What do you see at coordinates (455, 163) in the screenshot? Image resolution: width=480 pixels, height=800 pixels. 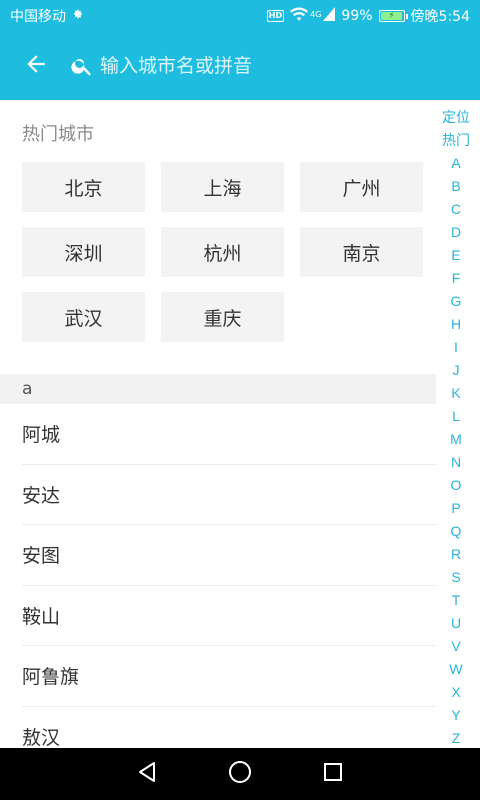 I see `index-item: A` at bounding box center [455, 163].